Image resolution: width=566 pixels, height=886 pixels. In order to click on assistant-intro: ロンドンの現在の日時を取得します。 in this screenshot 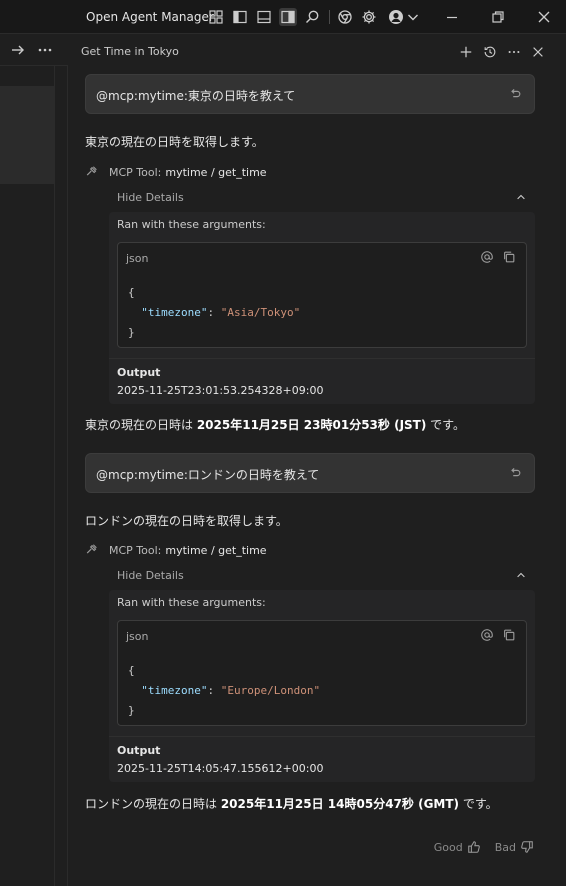, I will do `click(186, 521)`.